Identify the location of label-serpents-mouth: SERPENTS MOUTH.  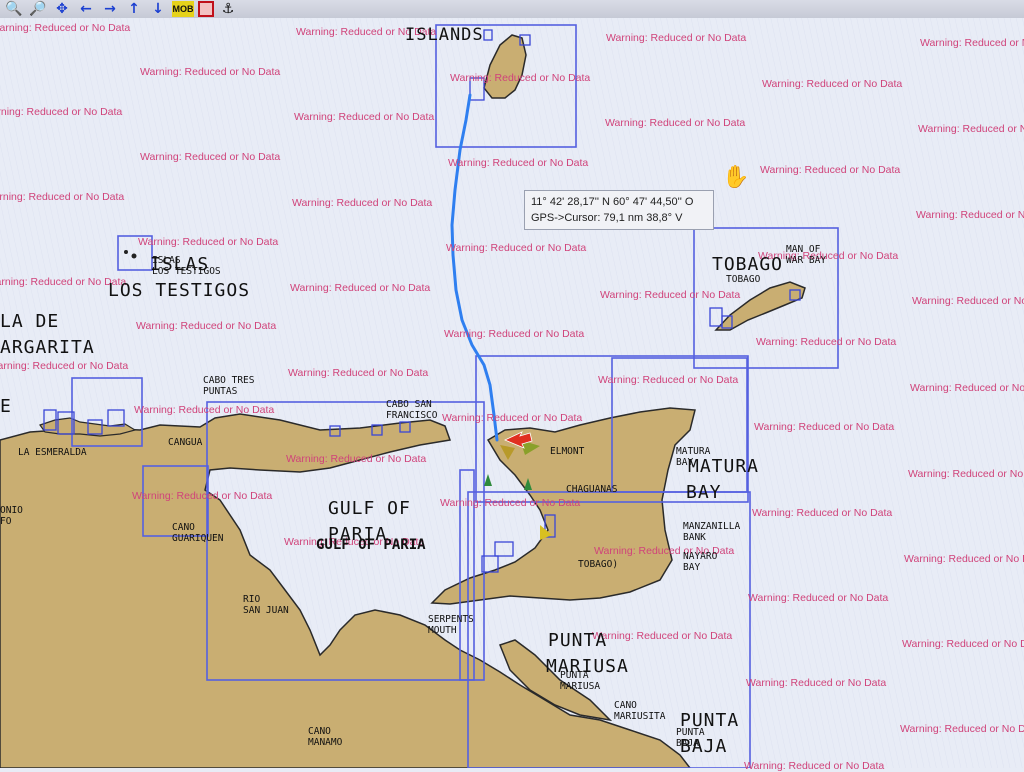
(451, 625).